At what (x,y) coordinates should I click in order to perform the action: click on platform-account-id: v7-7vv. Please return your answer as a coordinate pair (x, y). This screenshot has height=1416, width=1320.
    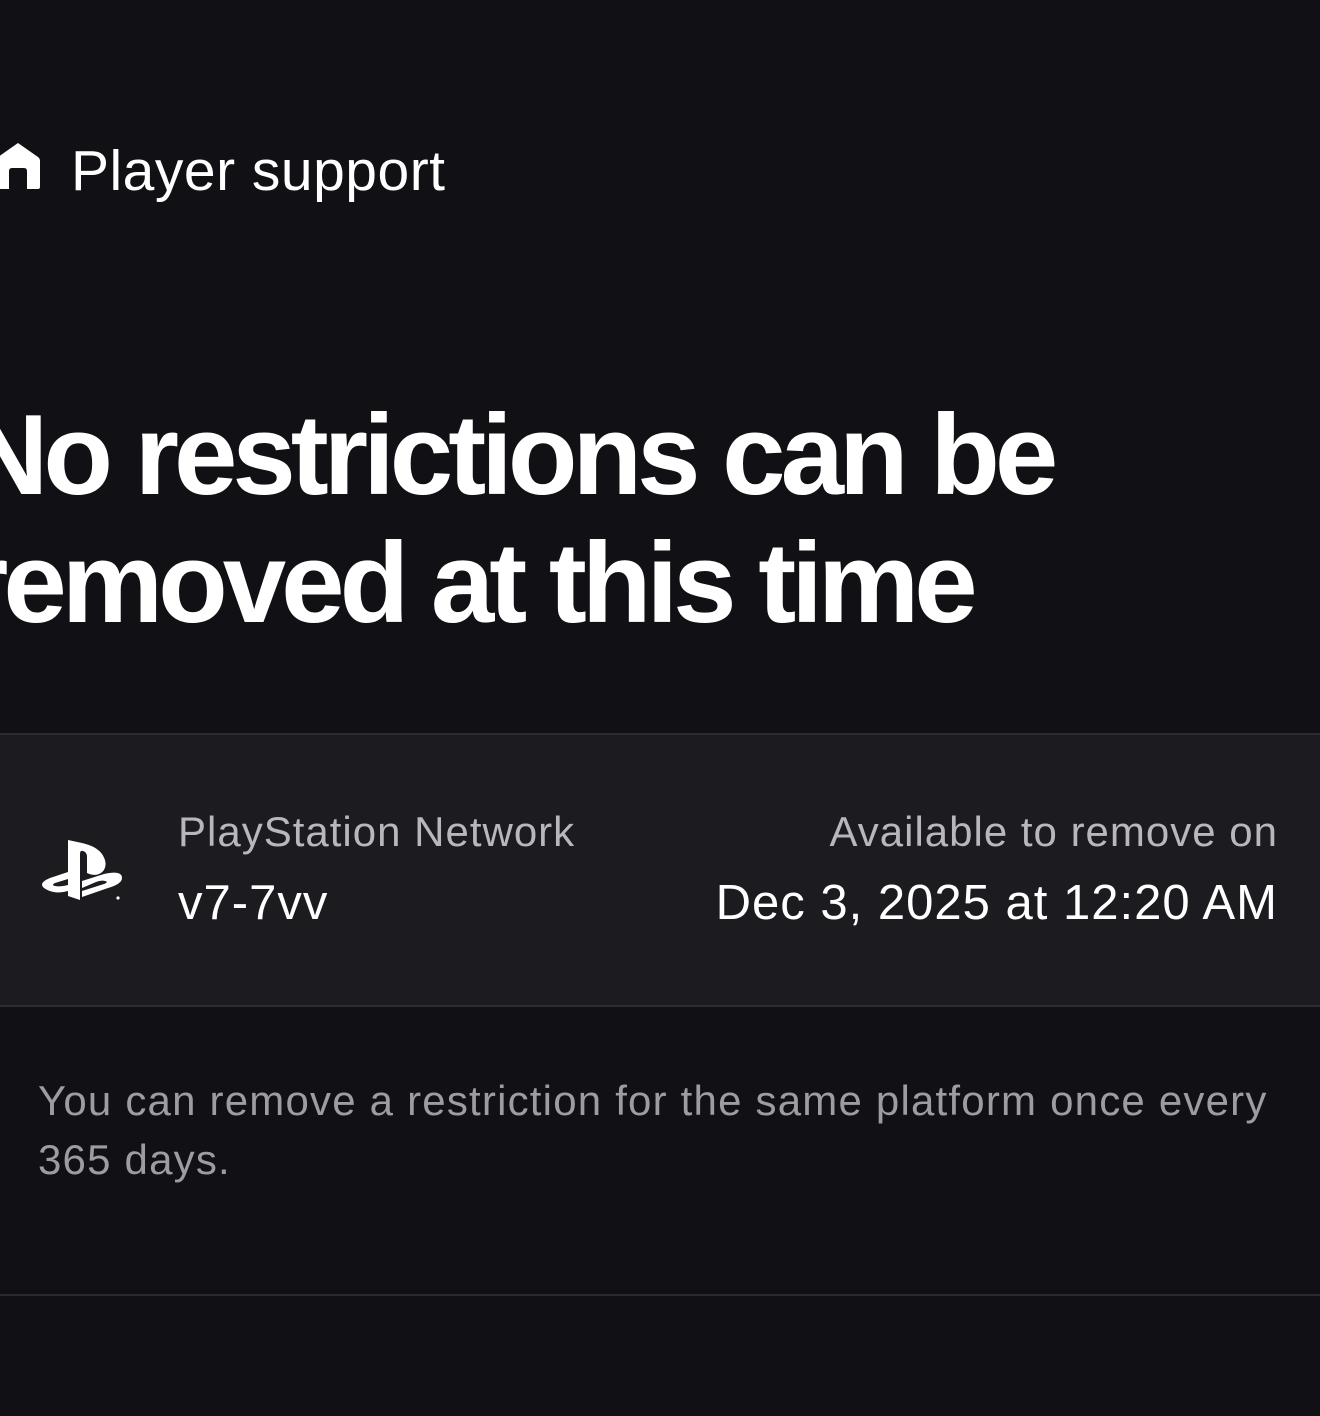
    Looking at the image, I should click on (253, 903).